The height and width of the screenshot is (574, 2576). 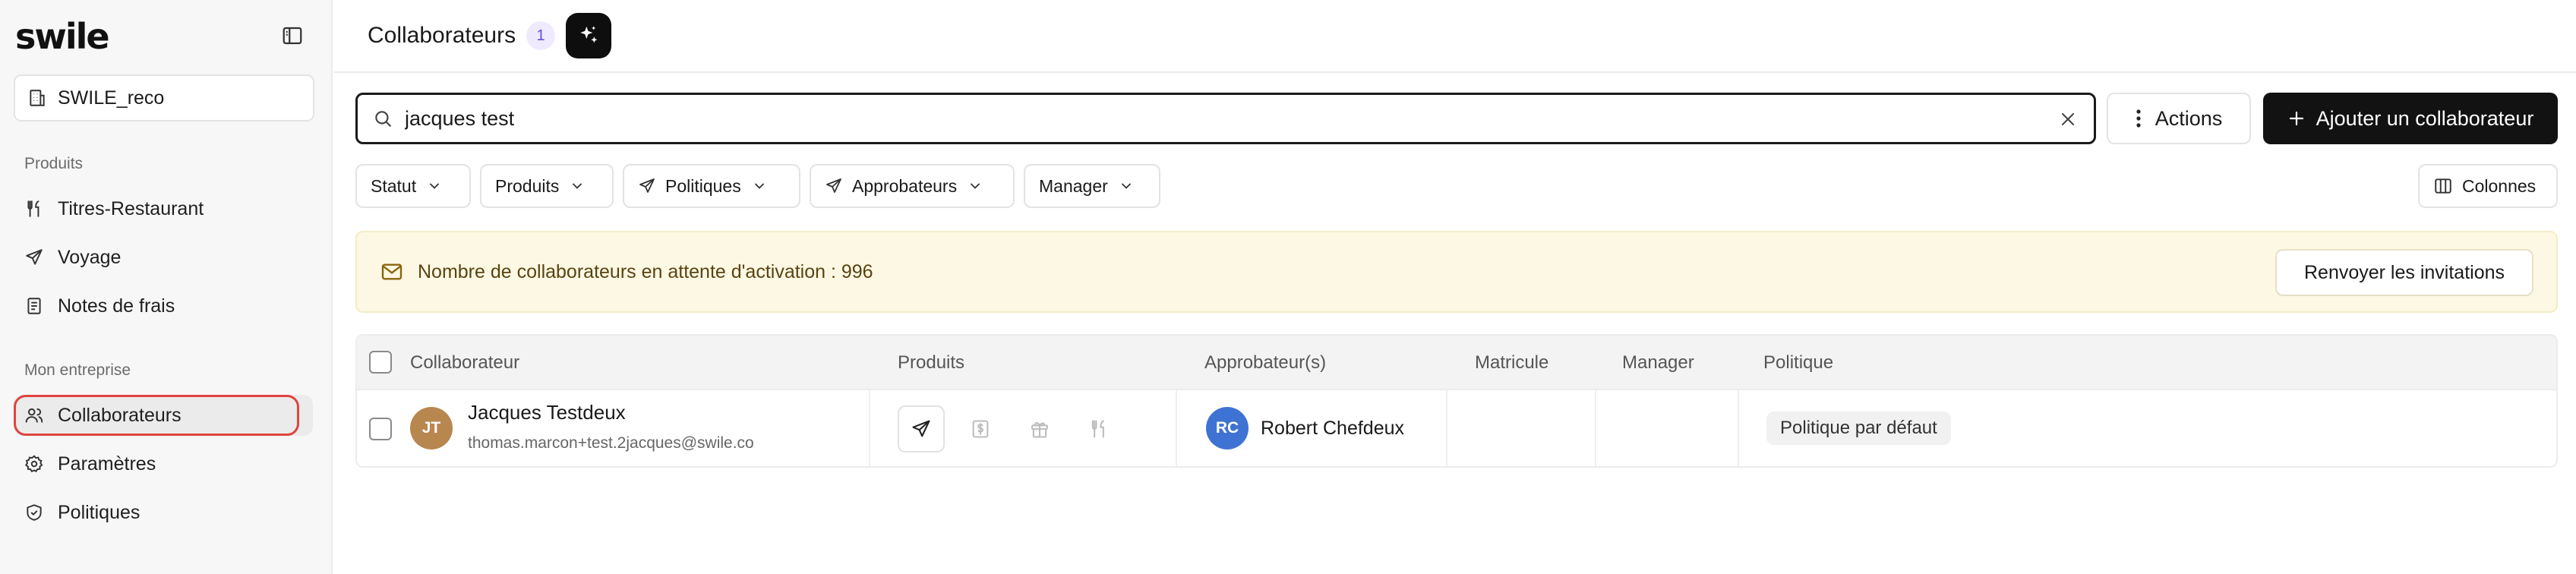 I want to click on actions-button: Actions, so click(x=2179, y=119).